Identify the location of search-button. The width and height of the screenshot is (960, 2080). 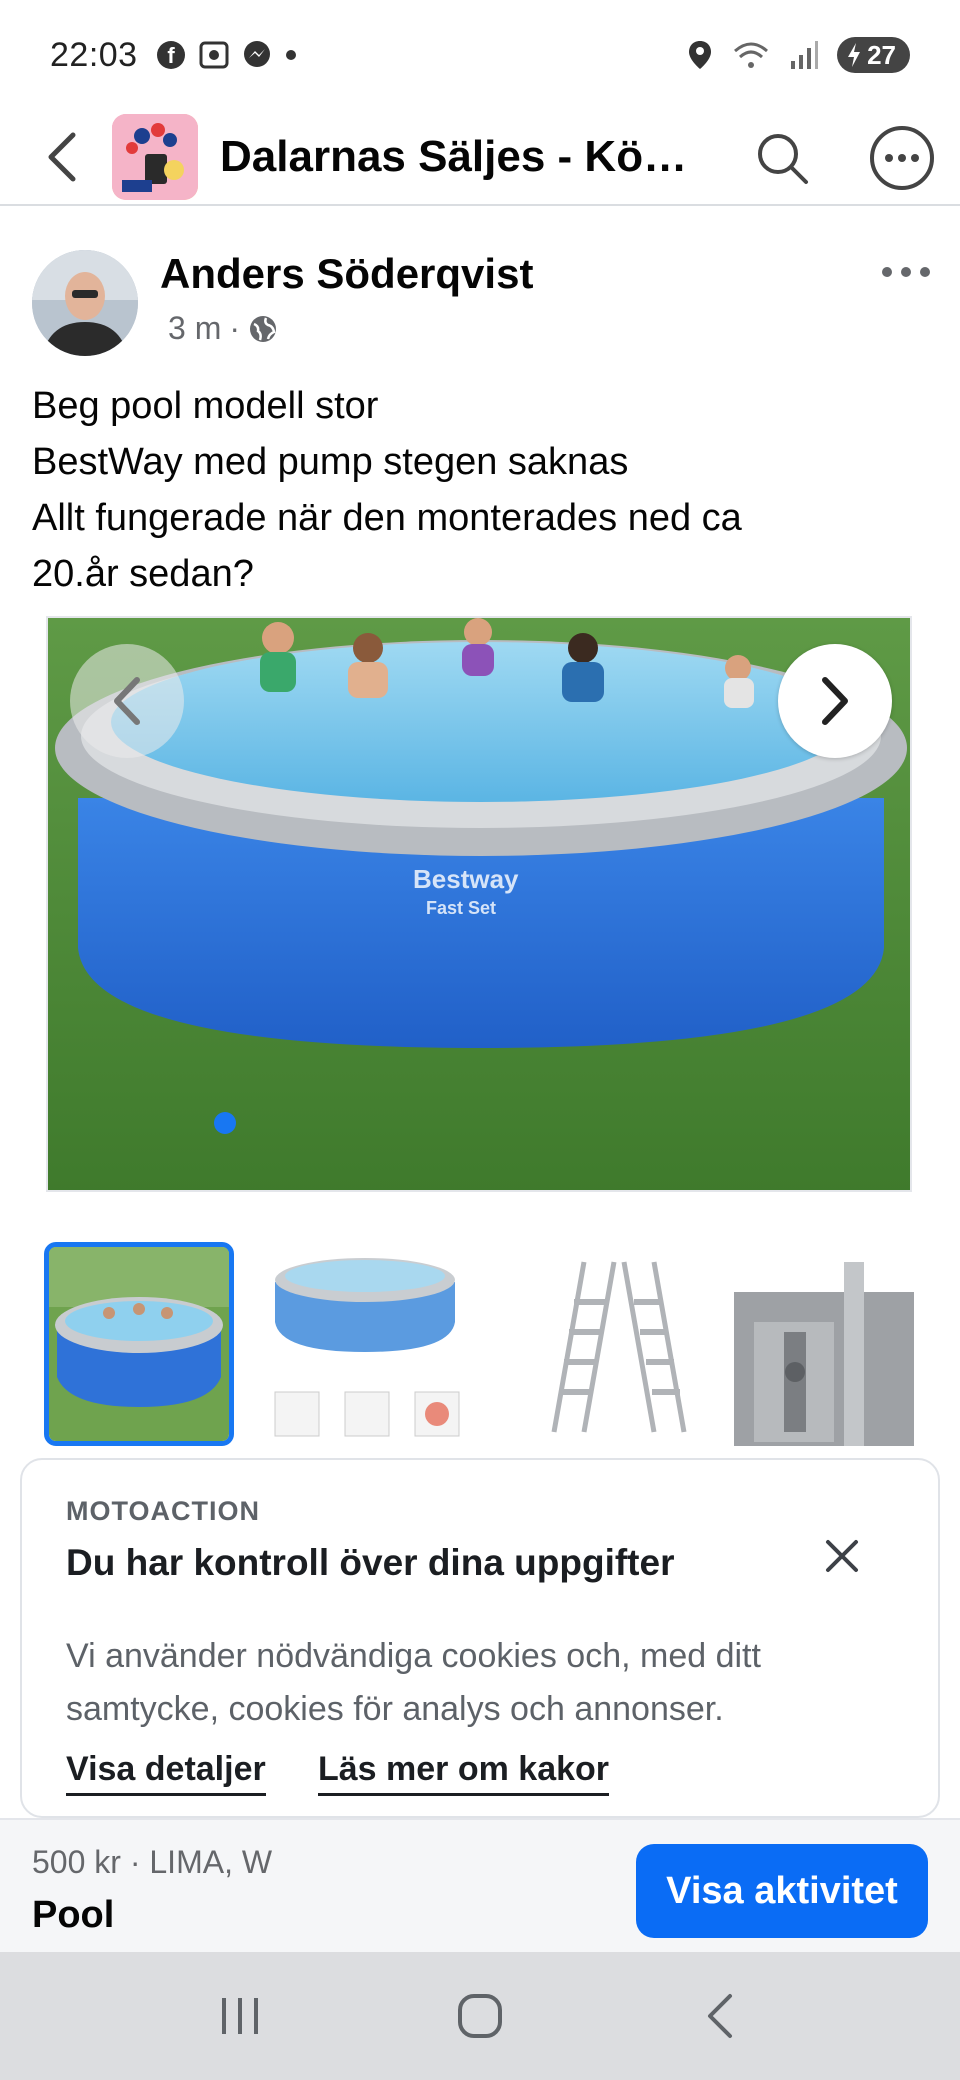
(782, 158).